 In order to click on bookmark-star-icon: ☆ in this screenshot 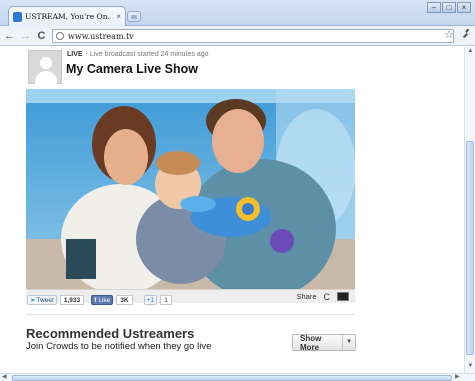, I will do `click(449, 34)`.